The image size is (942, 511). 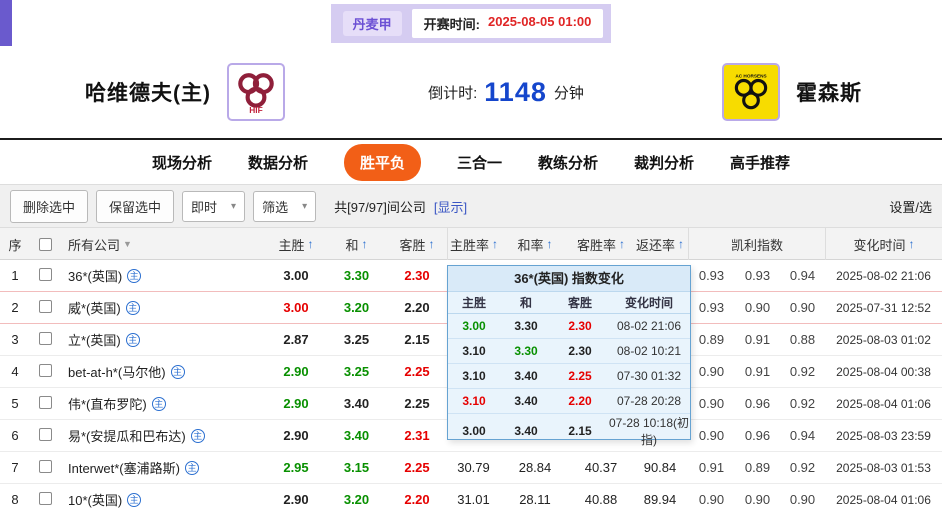 I want to click on col-away-odds: 客胜 ↑, so click(x=417, y=244).